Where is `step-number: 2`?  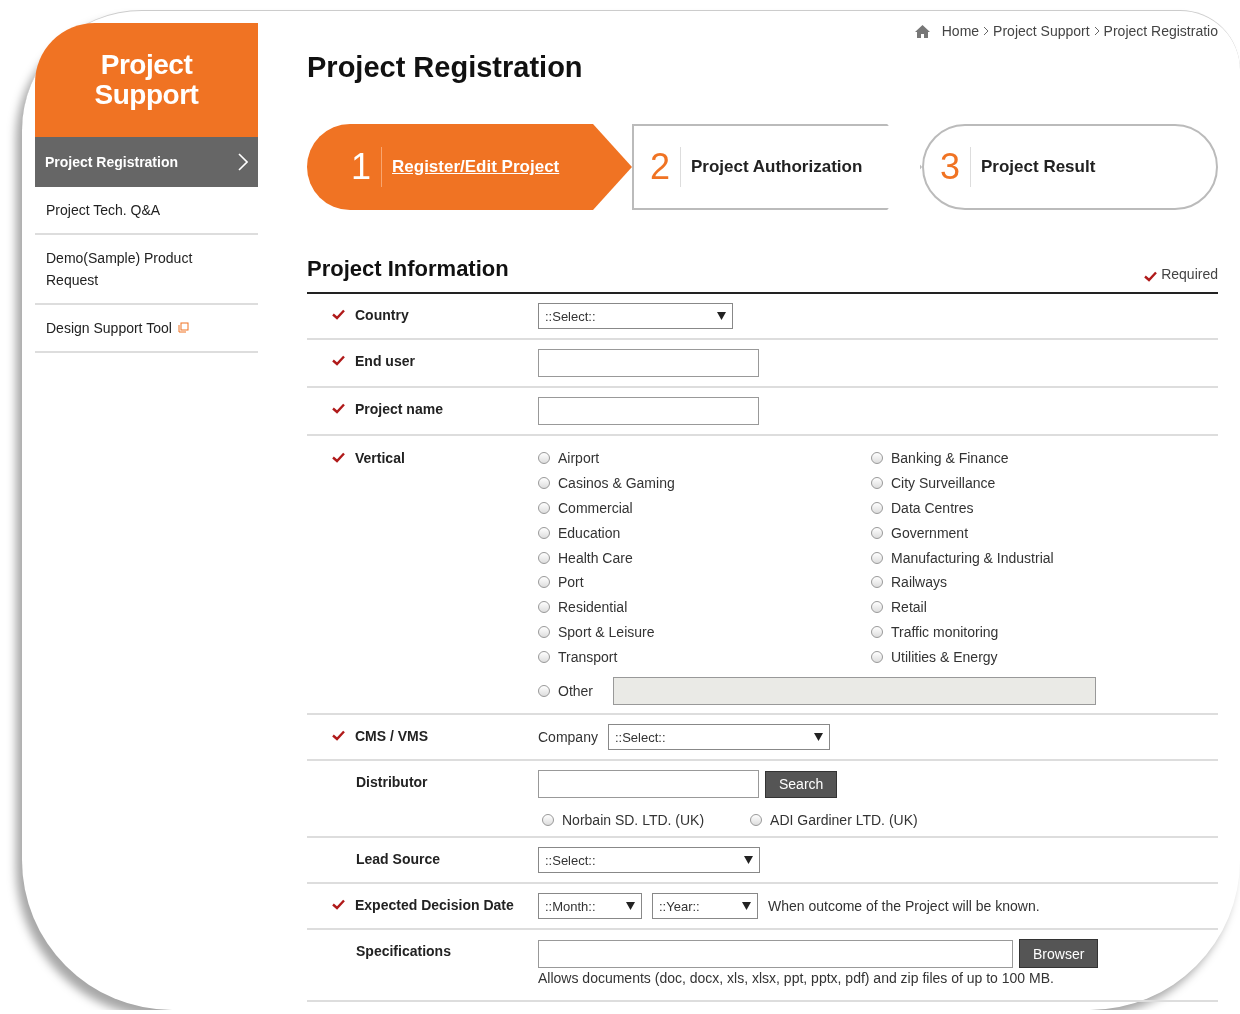 step-number: 2 is located at coordinates (666, 167).